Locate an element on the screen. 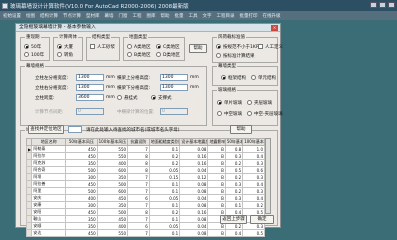  ground-a-radio is located at coordinates (129, 46).